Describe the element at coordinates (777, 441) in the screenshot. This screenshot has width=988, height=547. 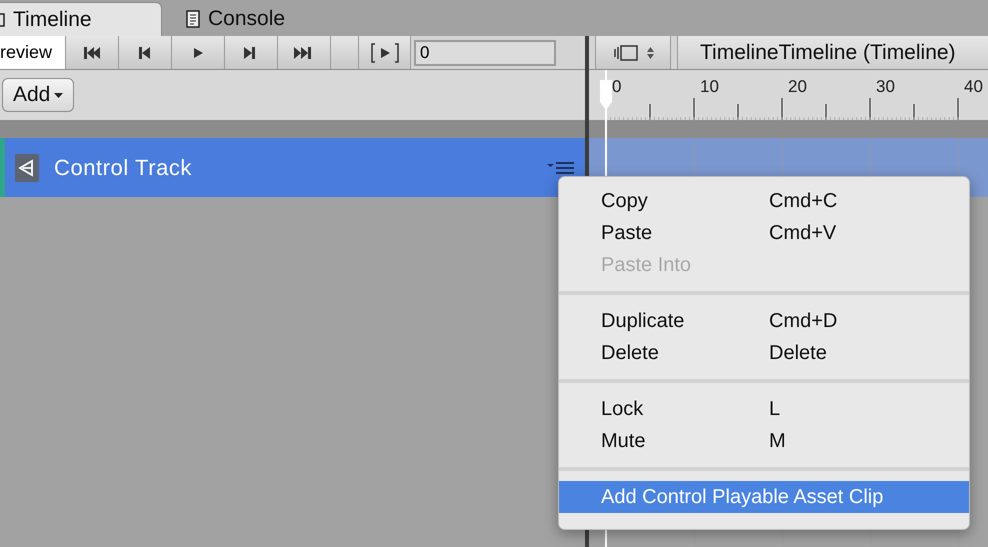
I see `shortcut-label: M` at that location.